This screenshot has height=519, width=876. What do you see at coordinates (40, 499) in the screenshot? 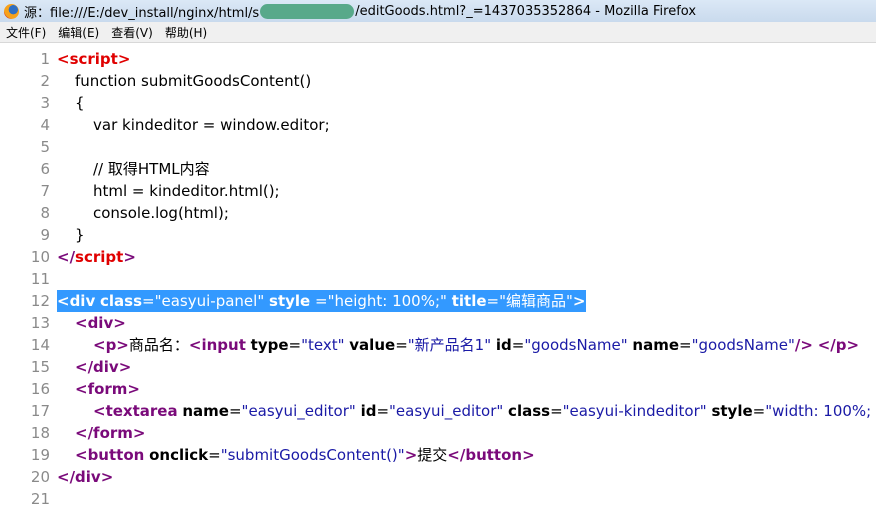
I see `line-number: 21` at bounding box center [40, 499].